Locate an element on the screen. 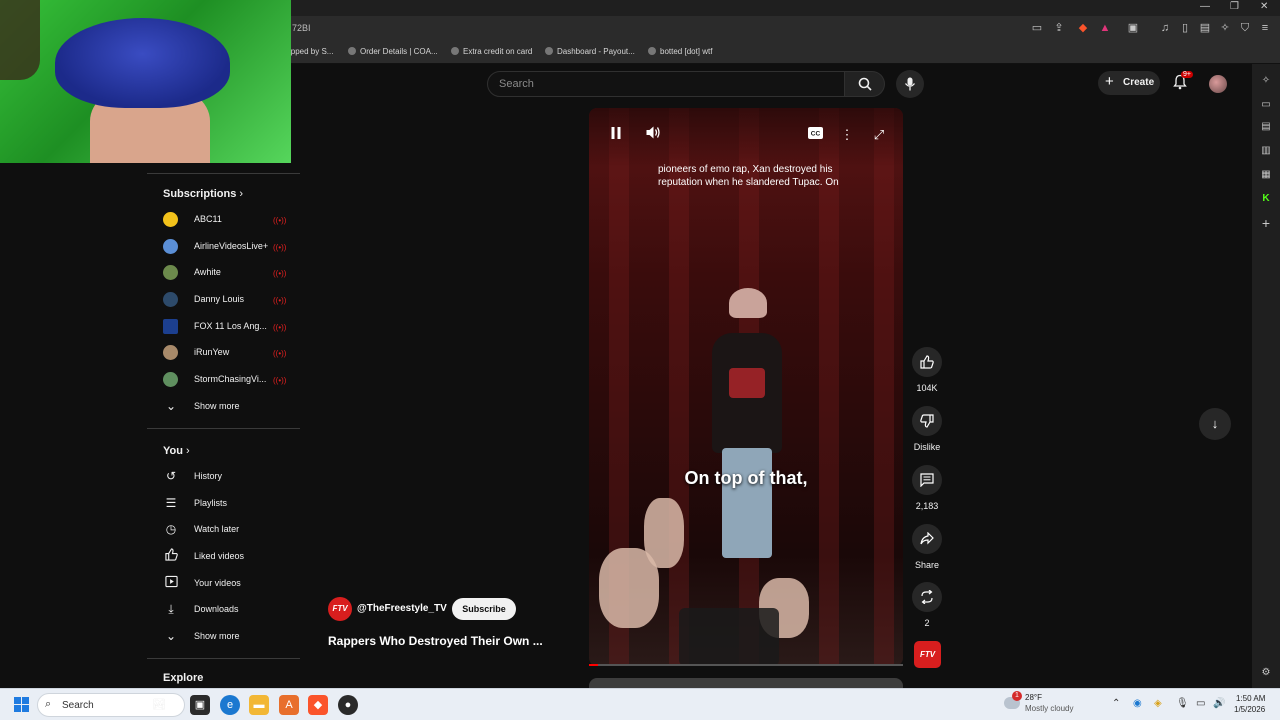 This screenshot has width=1280, height=720. reading-list-icon: ▤ is located at coordinates (1266, 127).